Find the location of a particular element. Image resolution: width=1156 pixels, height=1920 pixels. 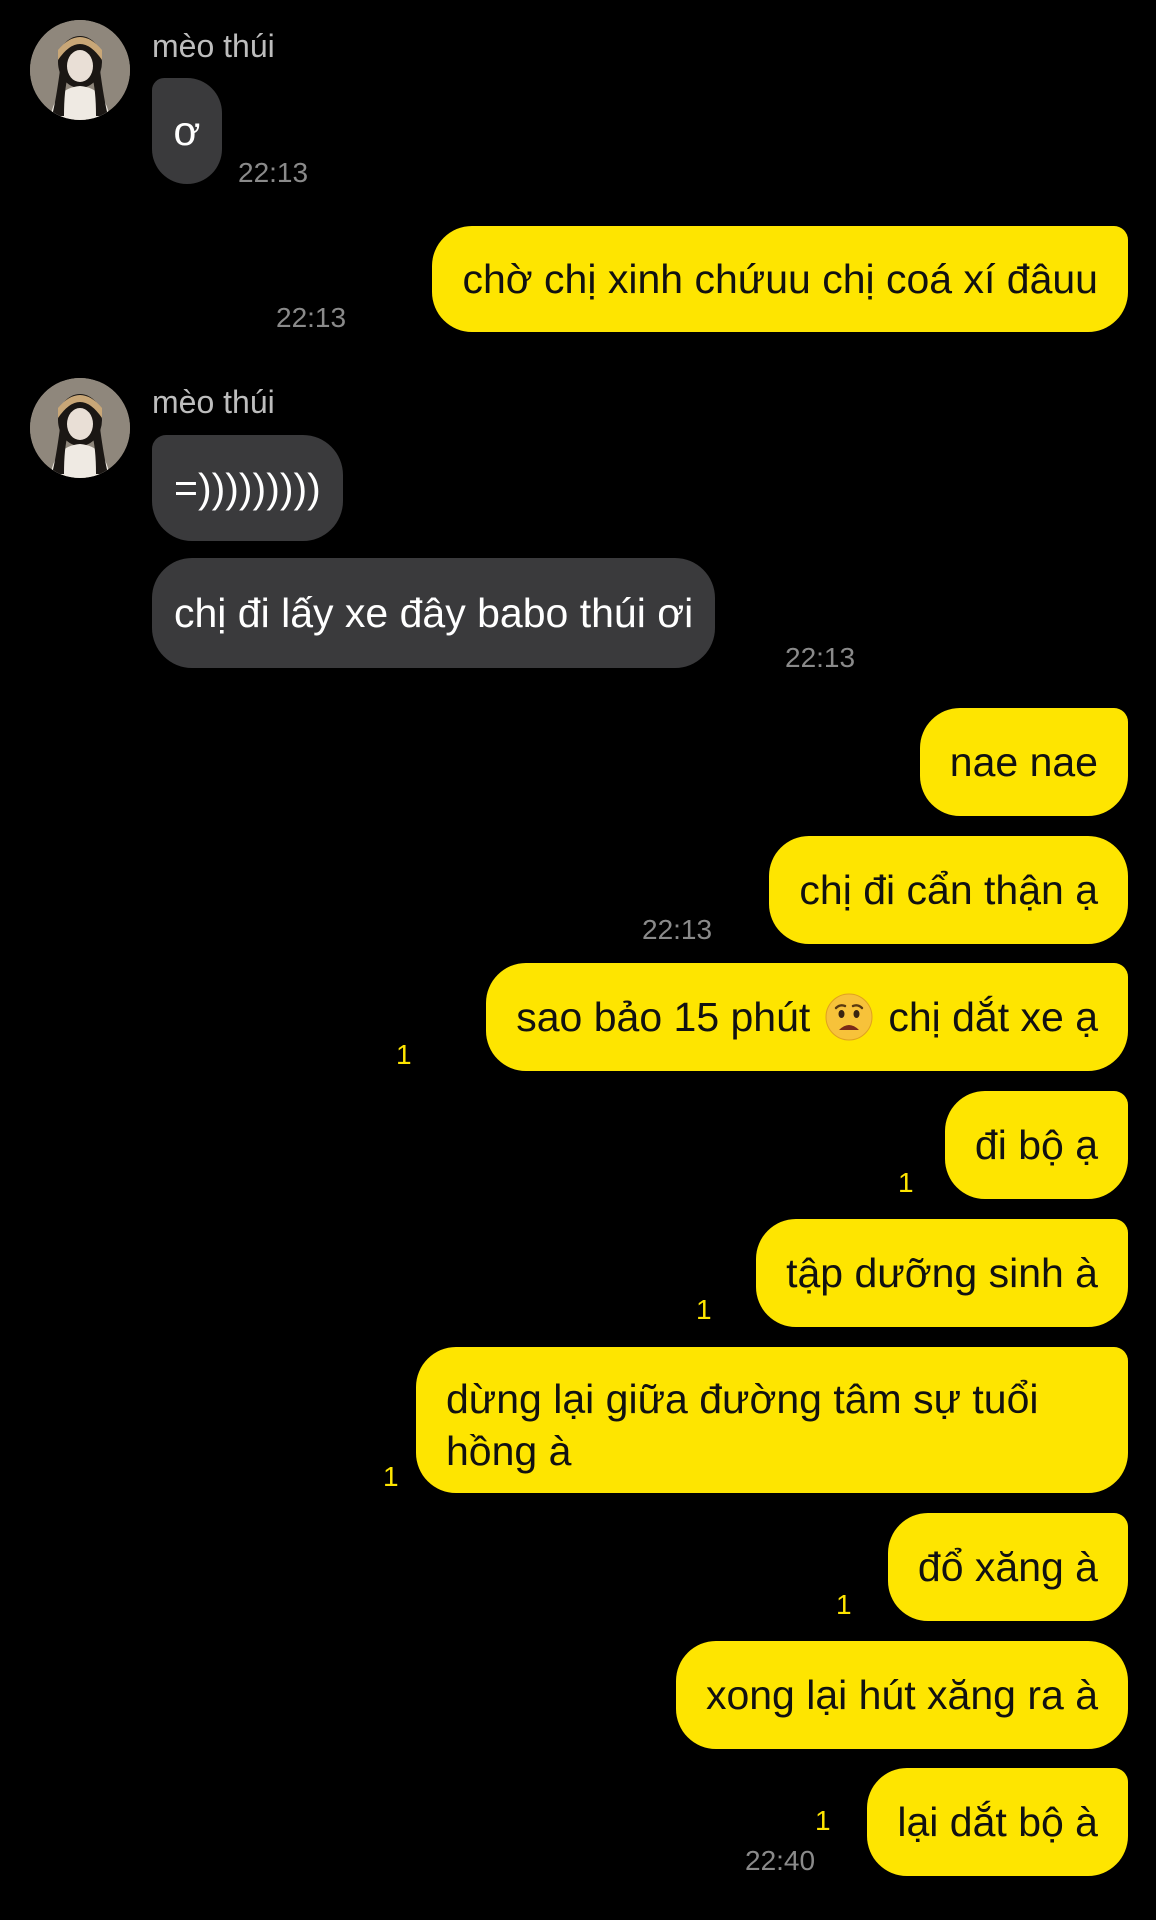

outgoing-message-bubble: tập dưỡng sinh à is located at coordinates (942, 1273).